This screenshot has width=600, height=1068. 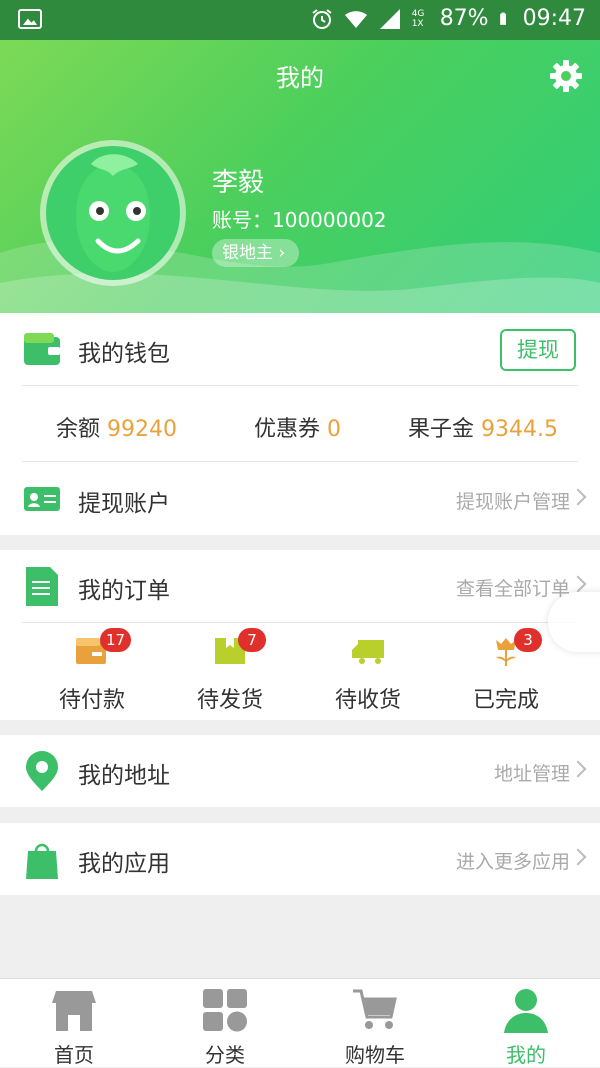 I want to click on alarm-icon, so click(x=322, y=18).